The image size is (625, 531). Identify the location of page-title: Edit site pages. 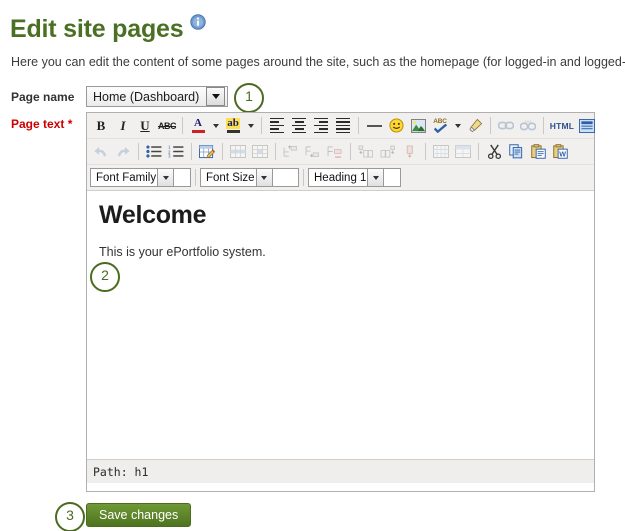
(108, 26).